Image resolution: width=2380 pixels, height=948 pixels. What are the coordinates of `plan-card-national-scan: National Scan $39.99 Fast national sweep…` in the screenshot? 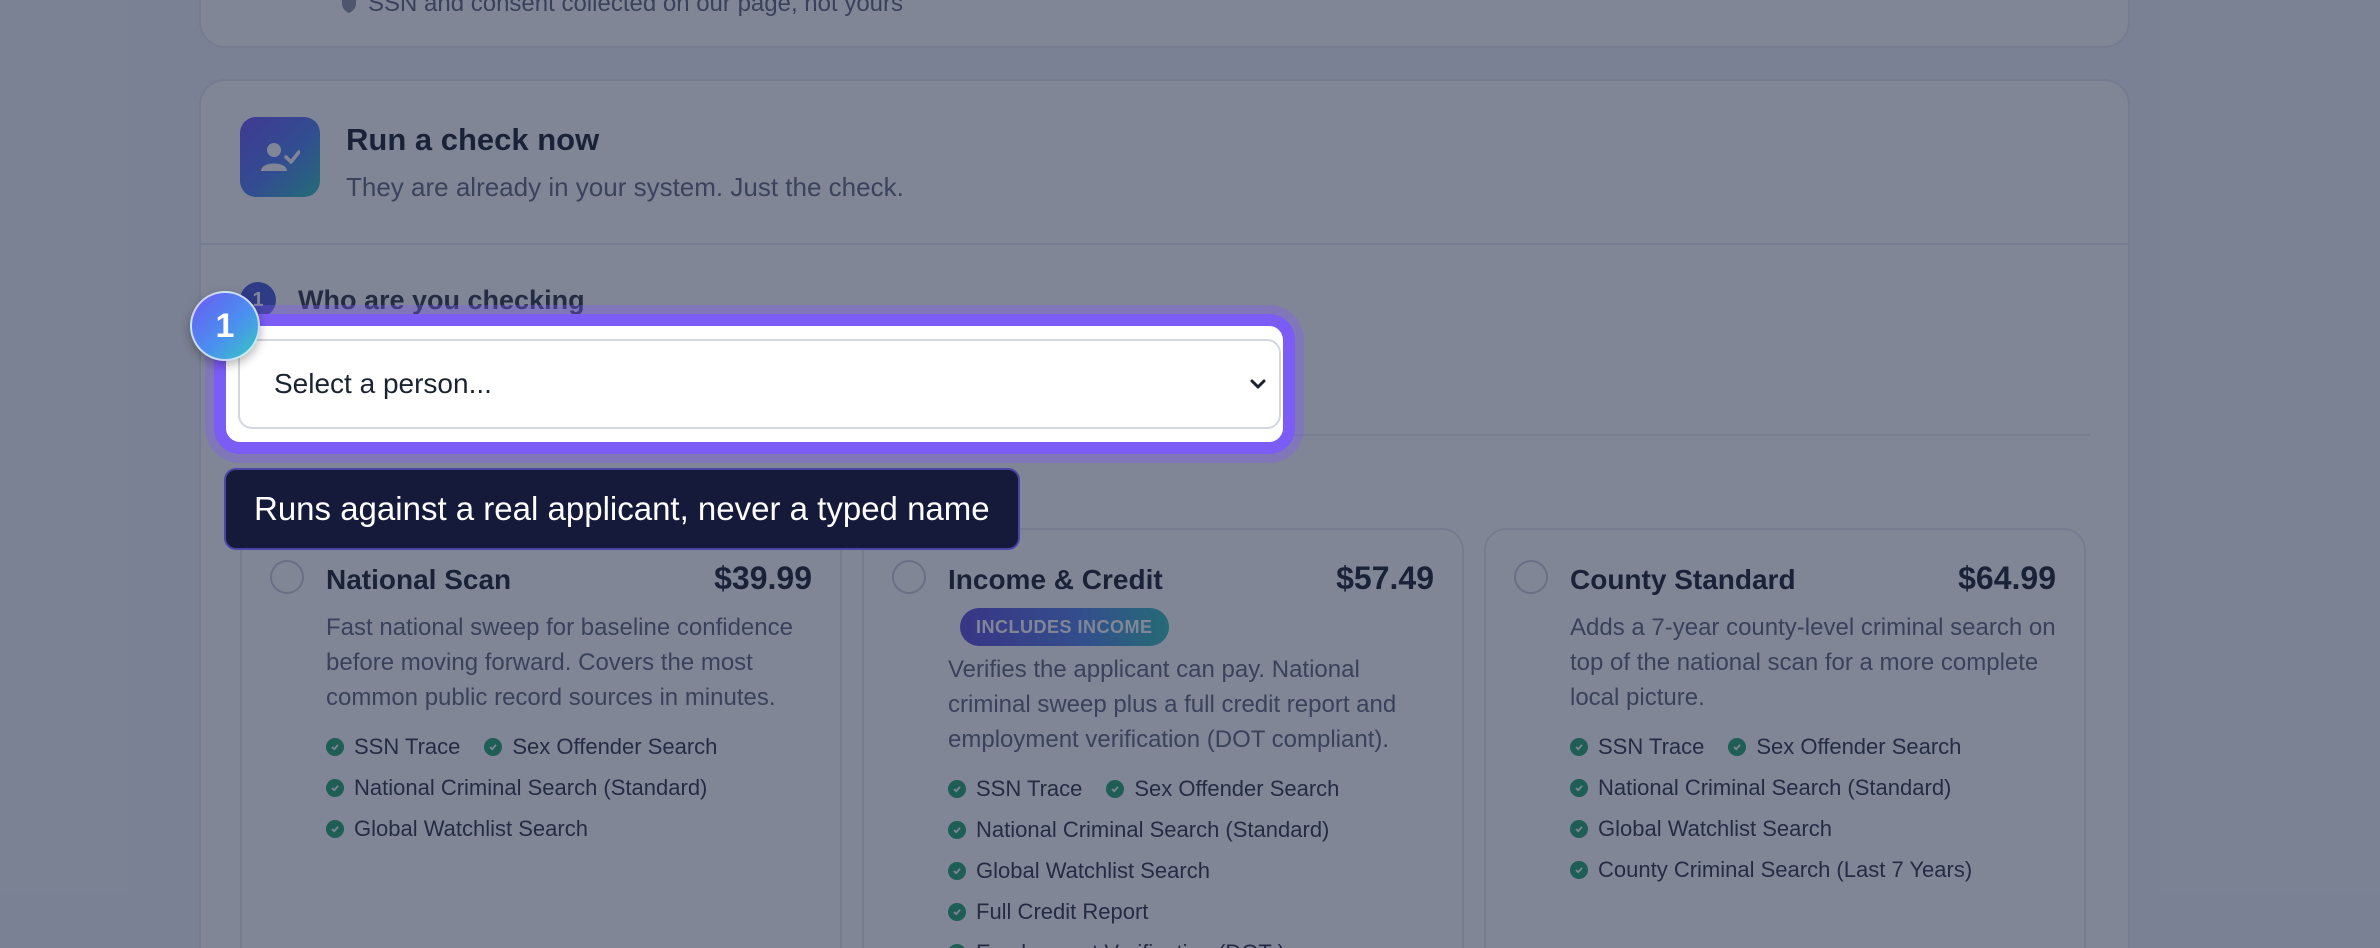 It's located at (541, 738).